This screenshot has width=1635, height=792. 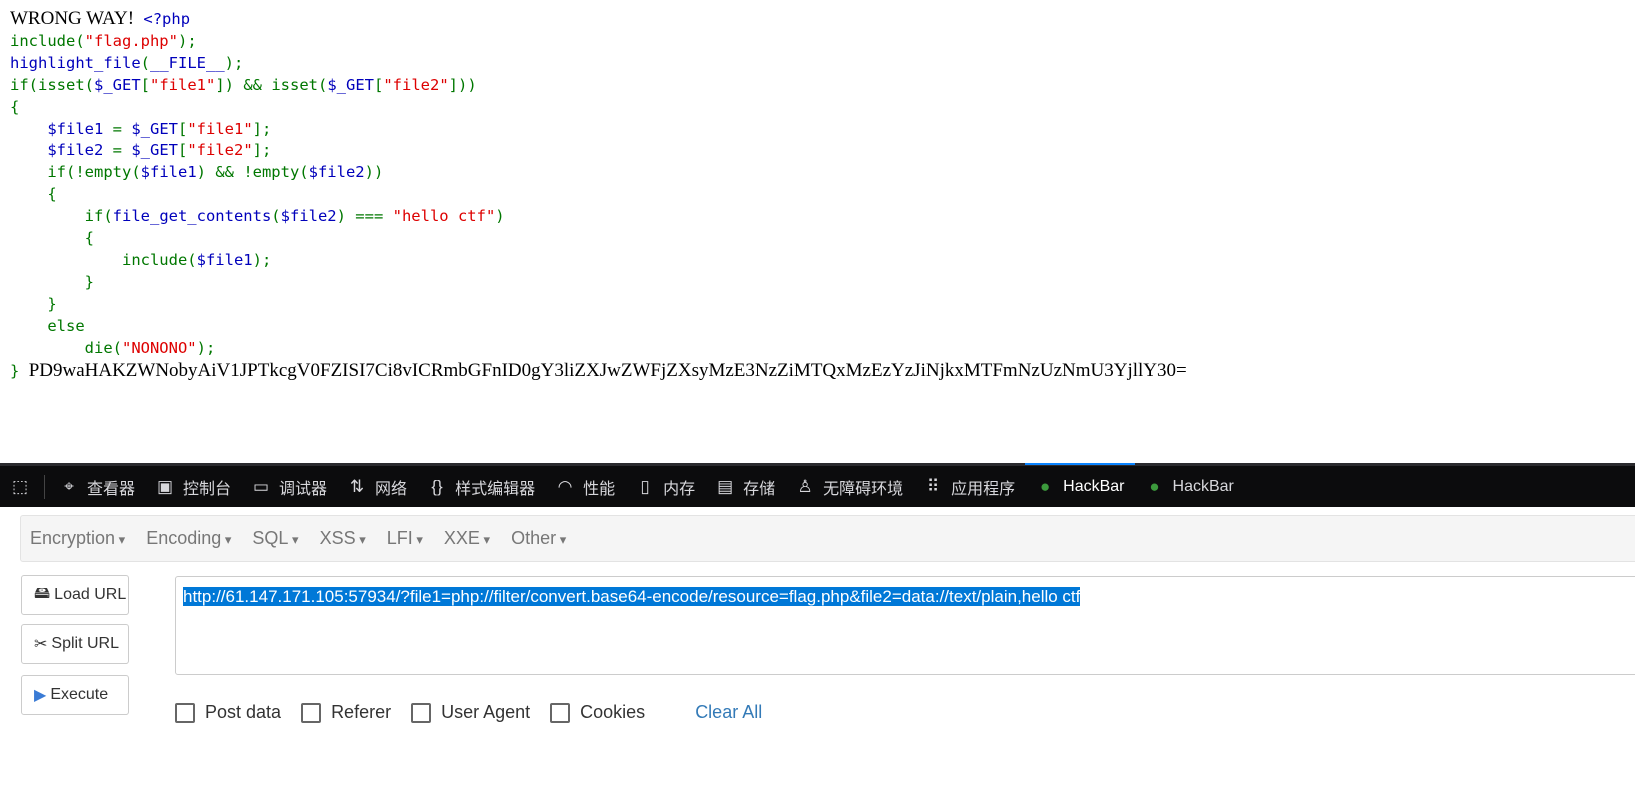 I want to click on split-url-button: ✂ Split URL, so click(x=75, y=644).